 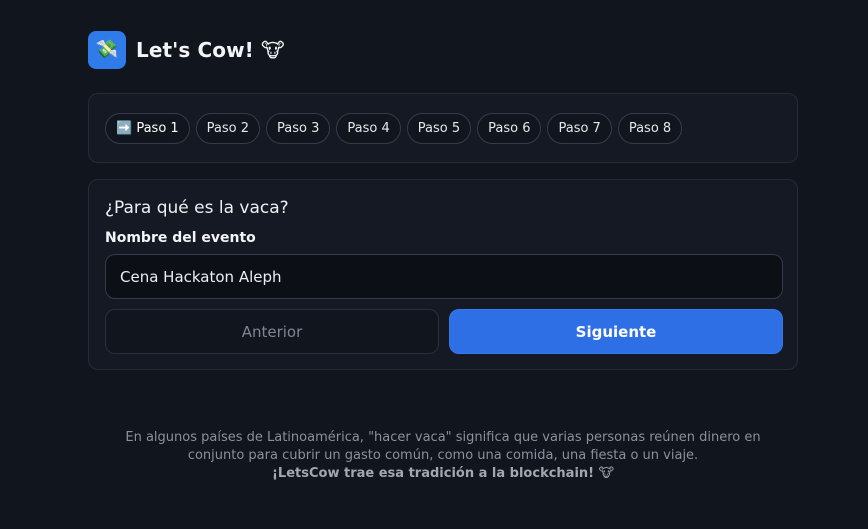 What do you see at coordinates (197, 208) in the screenshot?
I see `form-question: ¿Para qué es la vaca?` at bounding box center [197, 208].